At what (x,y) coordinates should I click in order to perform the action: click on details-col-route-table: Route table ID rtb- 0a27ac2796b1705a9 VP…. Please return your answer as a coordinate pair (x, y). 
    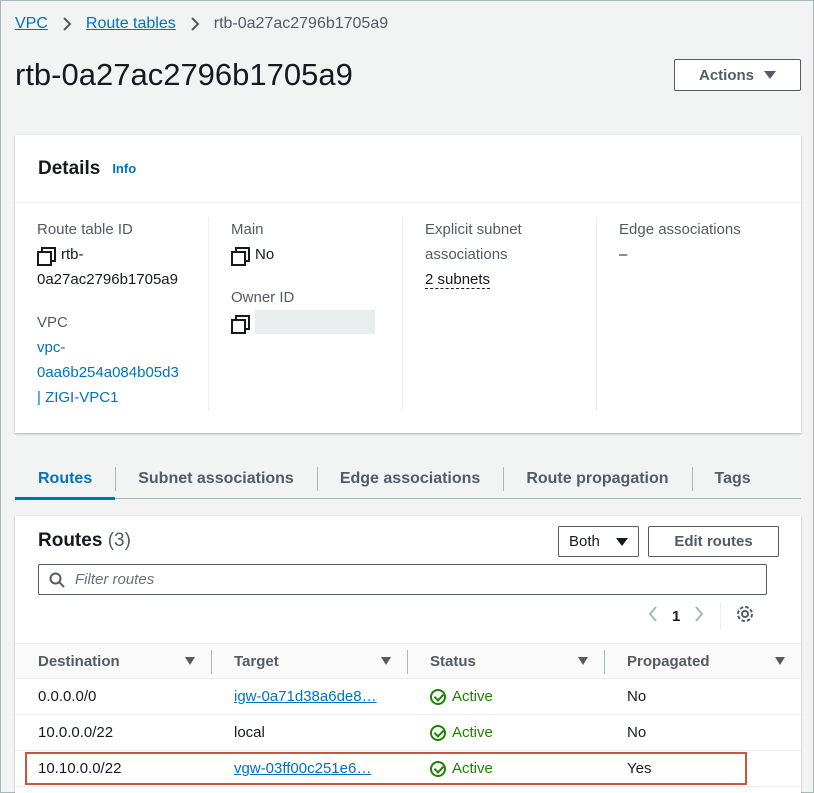
    Looking at the image, I should click on (112, 314).